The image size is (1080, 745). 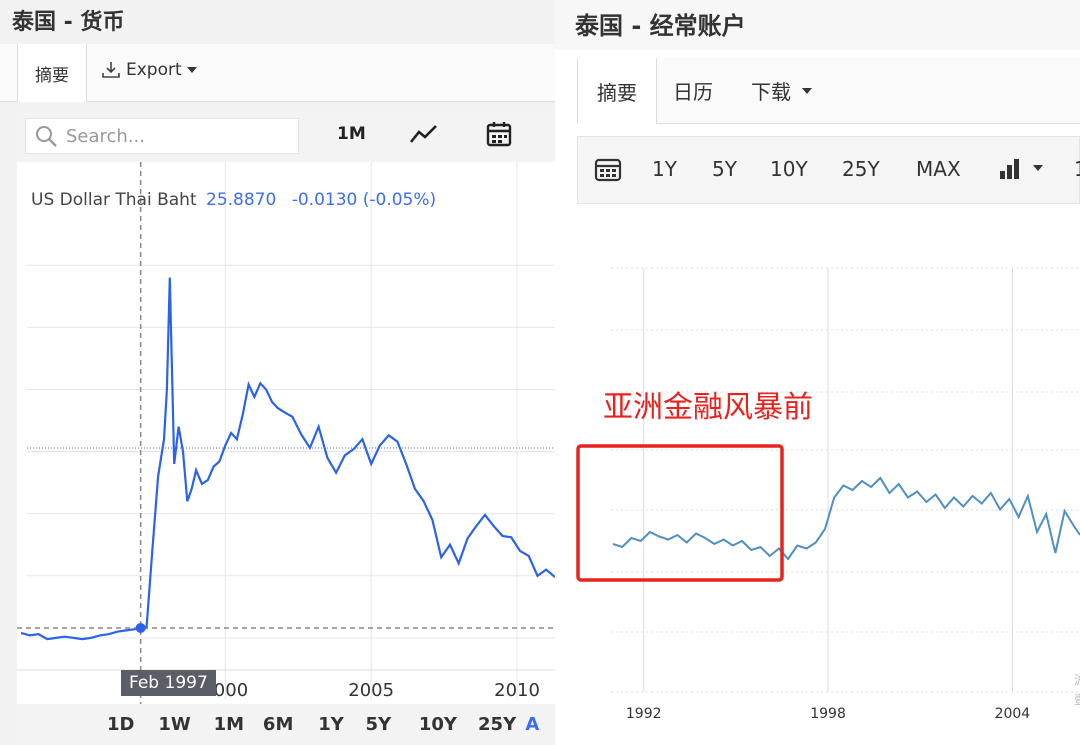 I want to click on range-button: 6M, so click(x=290, y=724).